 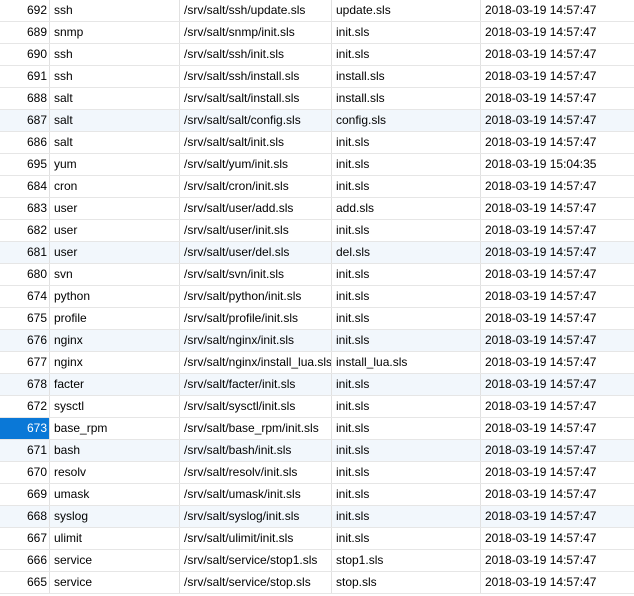 What do you see at coordinates (25, 340) in the screenshot?
I see `cell-id: 676` at bounding box center [25, 340].